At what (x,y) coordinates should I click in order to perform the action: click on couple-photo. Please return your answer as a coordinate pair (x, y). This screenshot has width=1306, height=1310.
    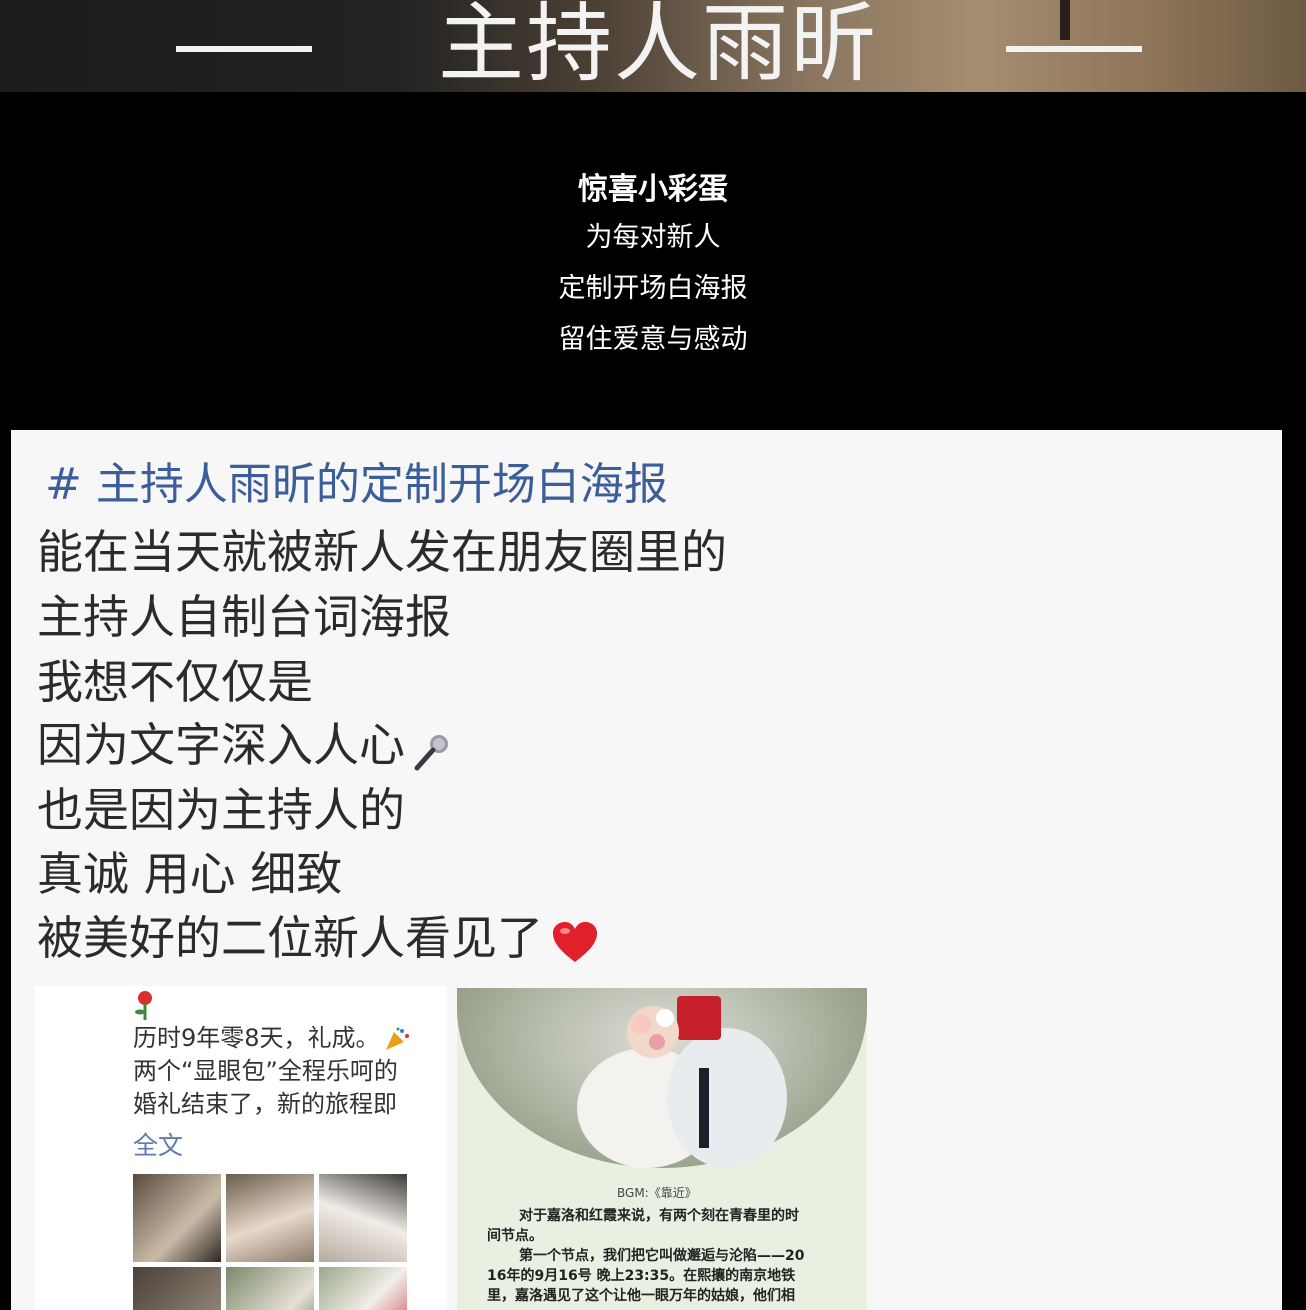
    Looking at the image, I should click on (662, 1078).